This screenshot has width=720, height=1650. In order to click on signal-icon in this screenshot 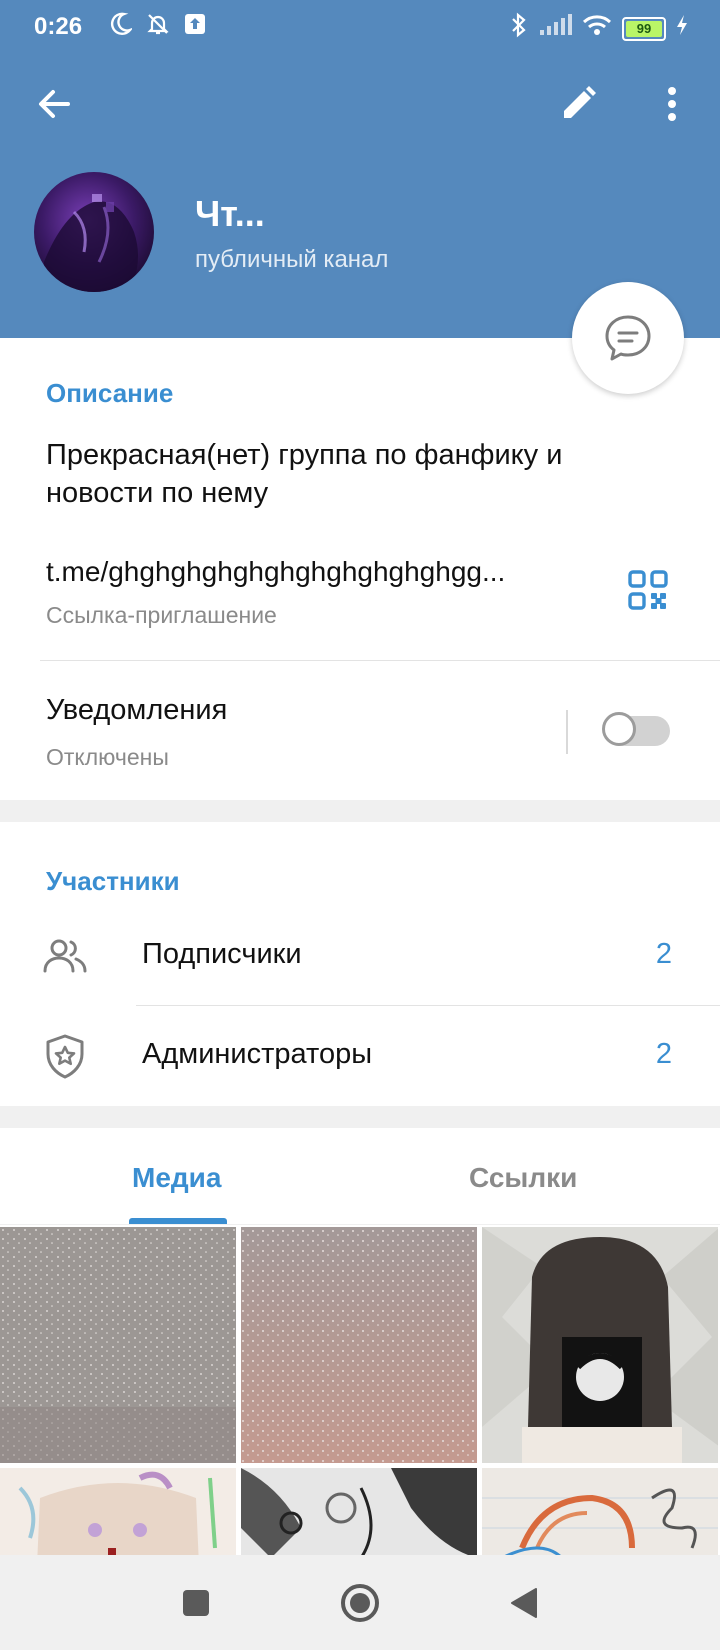, I will do `click(555, 28)`.